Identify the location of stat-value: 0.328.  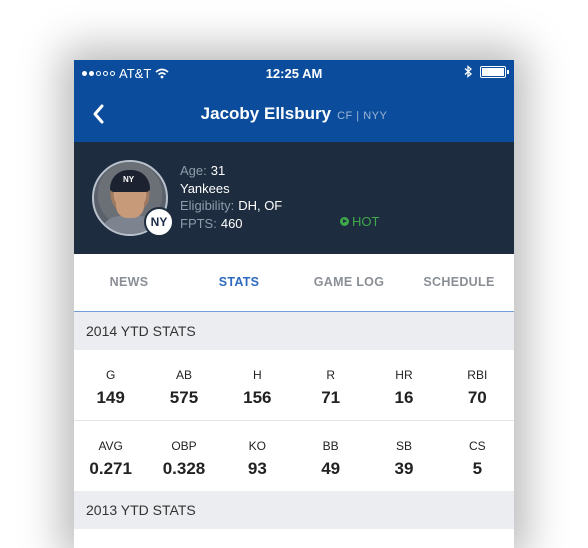
(184, 468).